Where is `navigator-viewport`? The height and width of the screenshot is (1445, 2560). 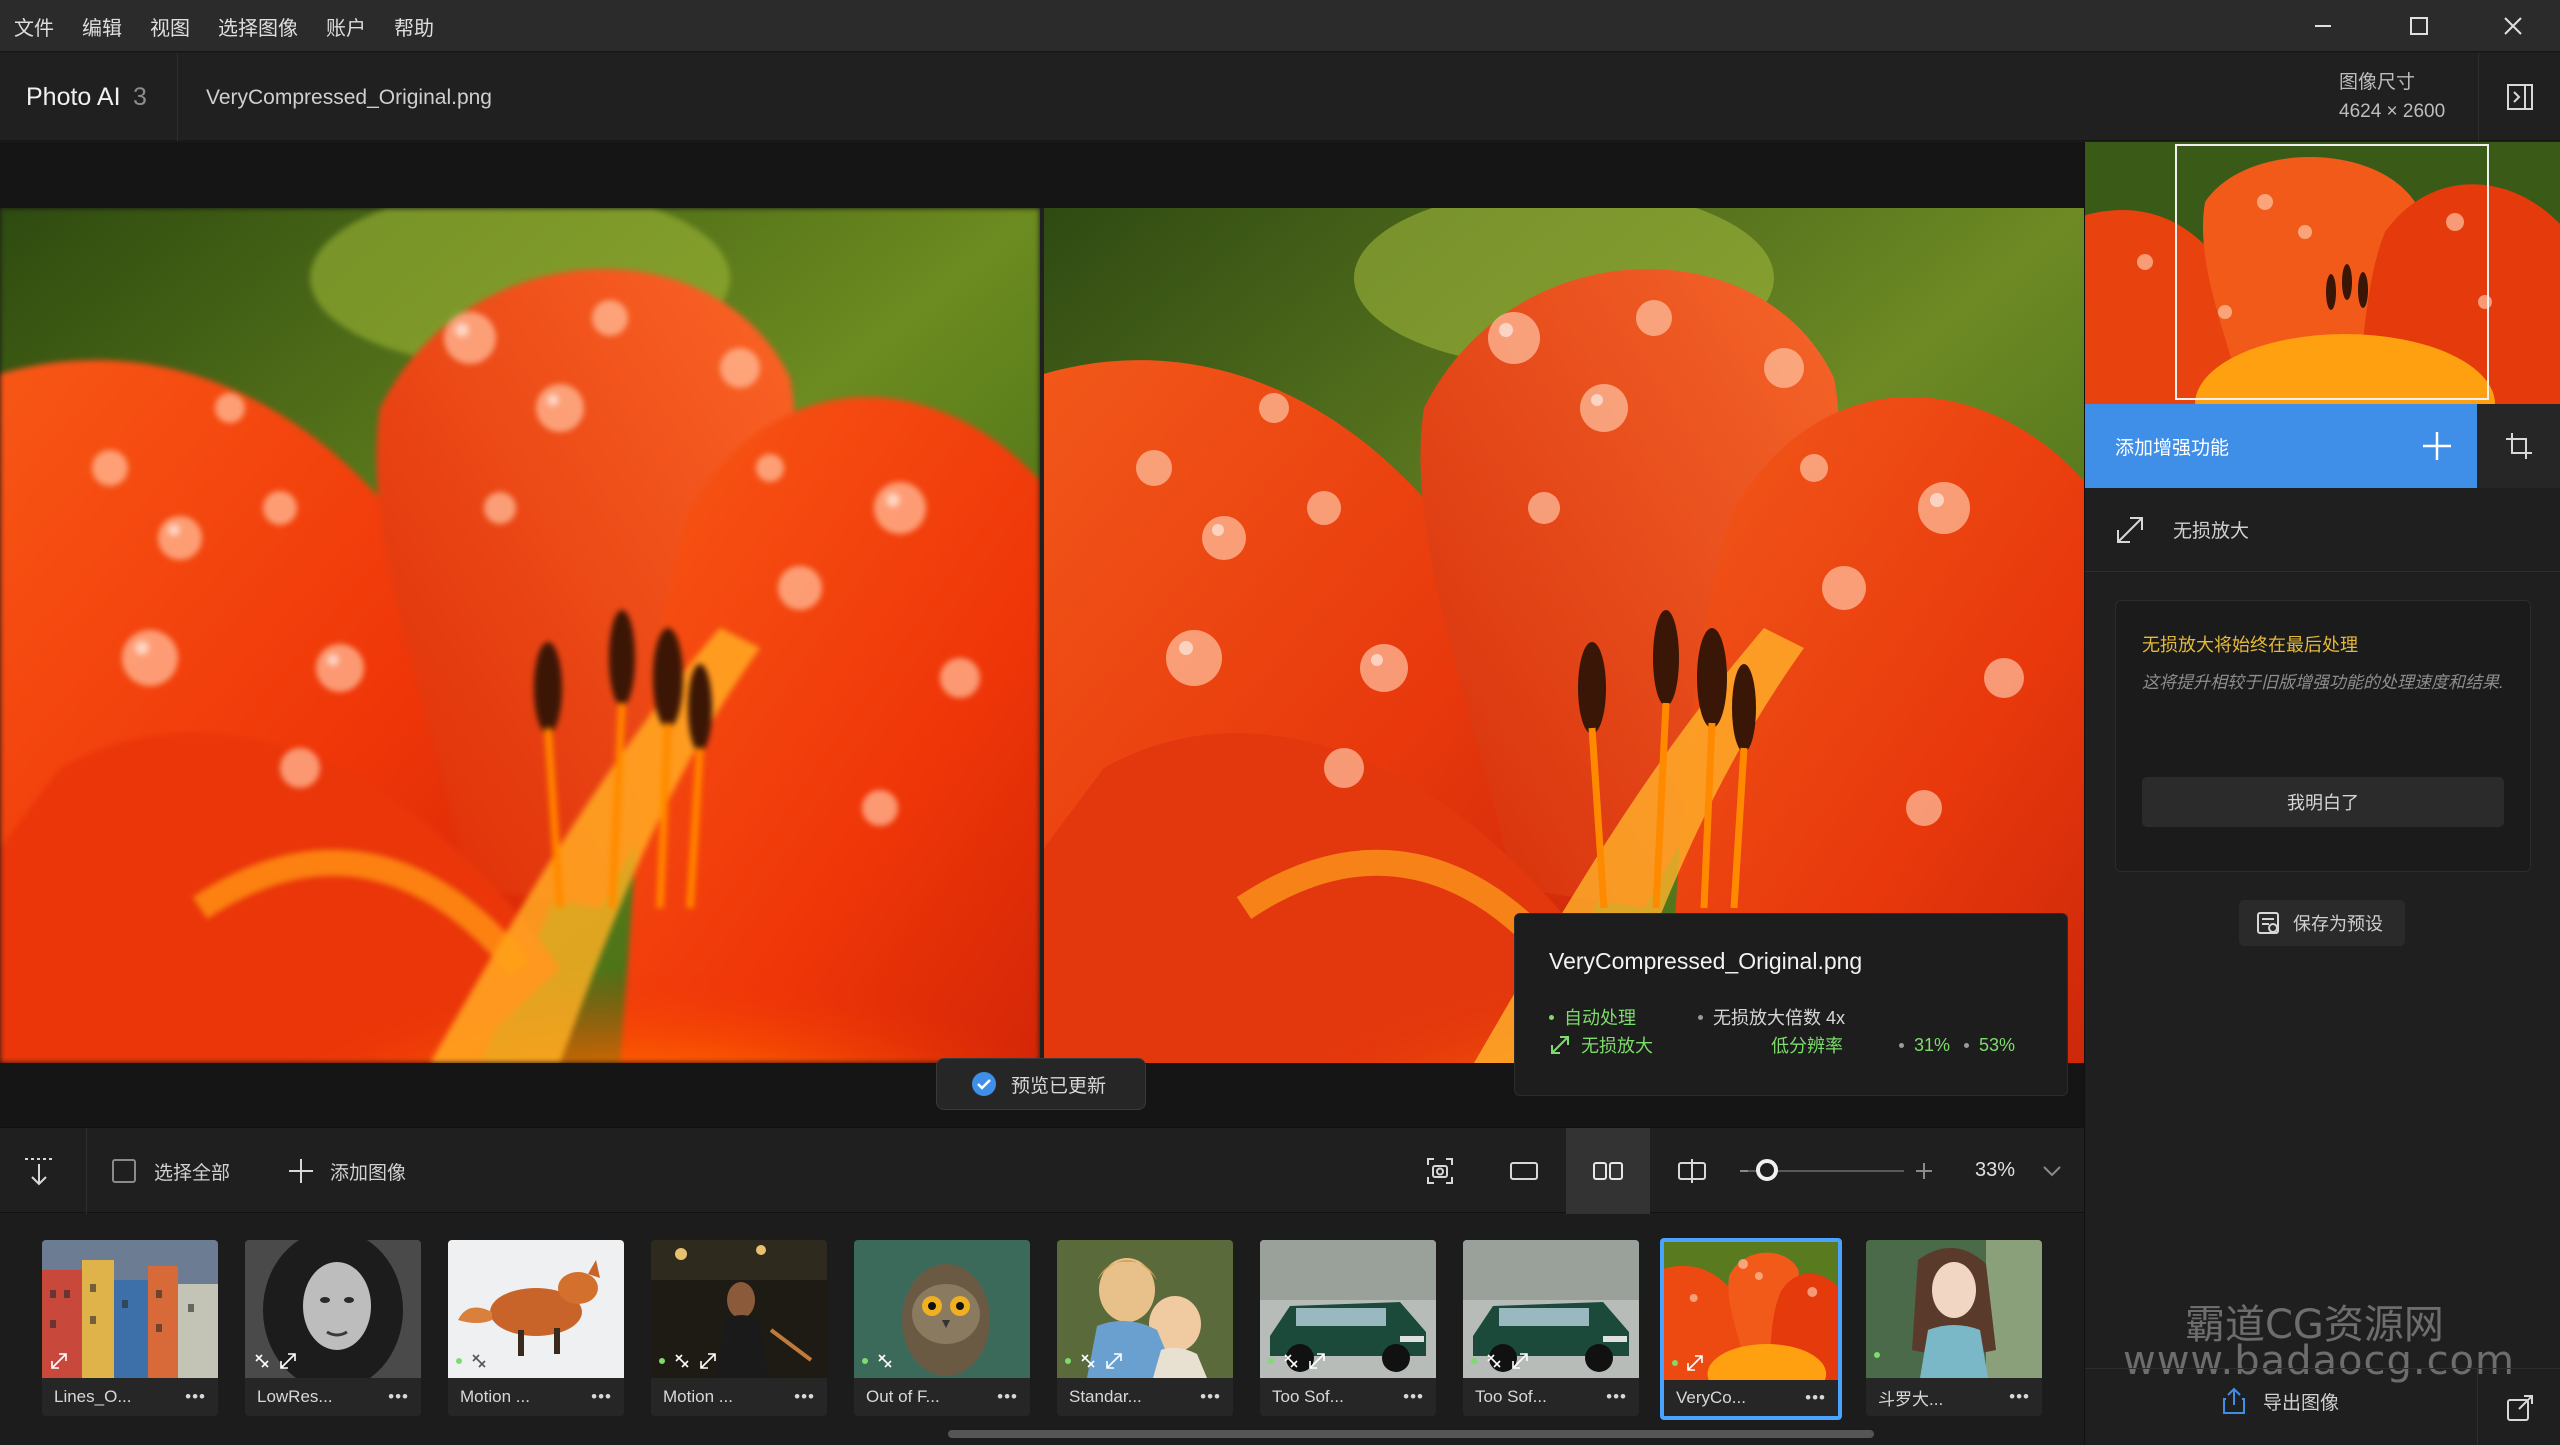
navigator-viewport is located at coordinates (2332, 272).